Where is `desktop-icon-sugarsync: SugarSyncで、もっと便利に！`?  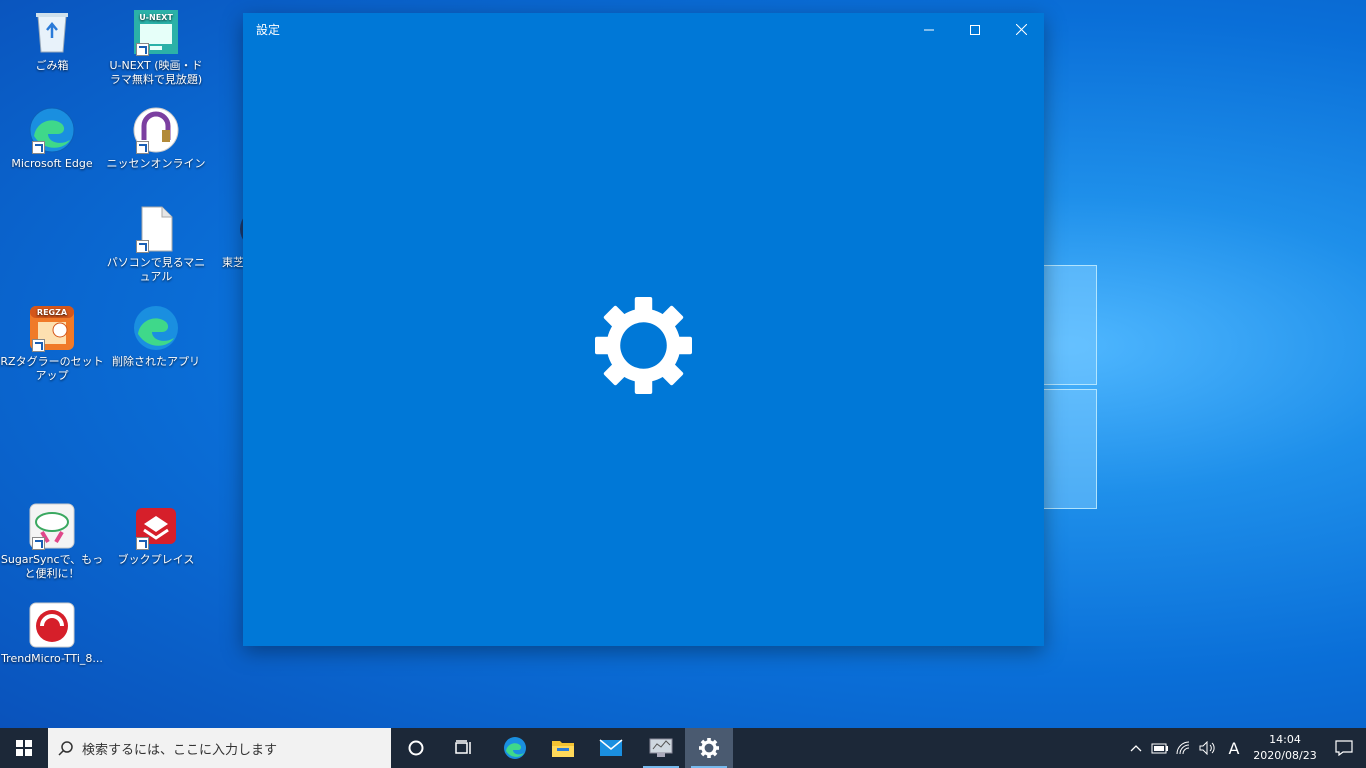 desktop-icon-sugarsync: SugarSyncで、もっと便利に！ is located at coordinates (52, 541).